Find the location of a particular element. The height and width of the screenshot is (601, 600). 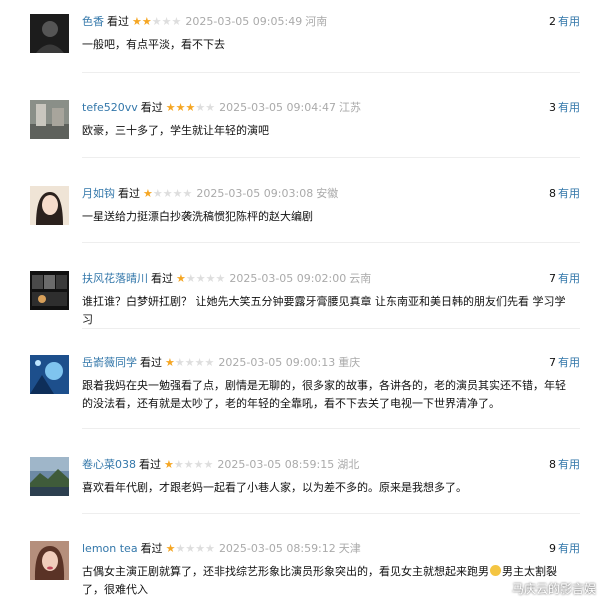

votes-useful: 3 有用 is located at coordinates (564, 108).